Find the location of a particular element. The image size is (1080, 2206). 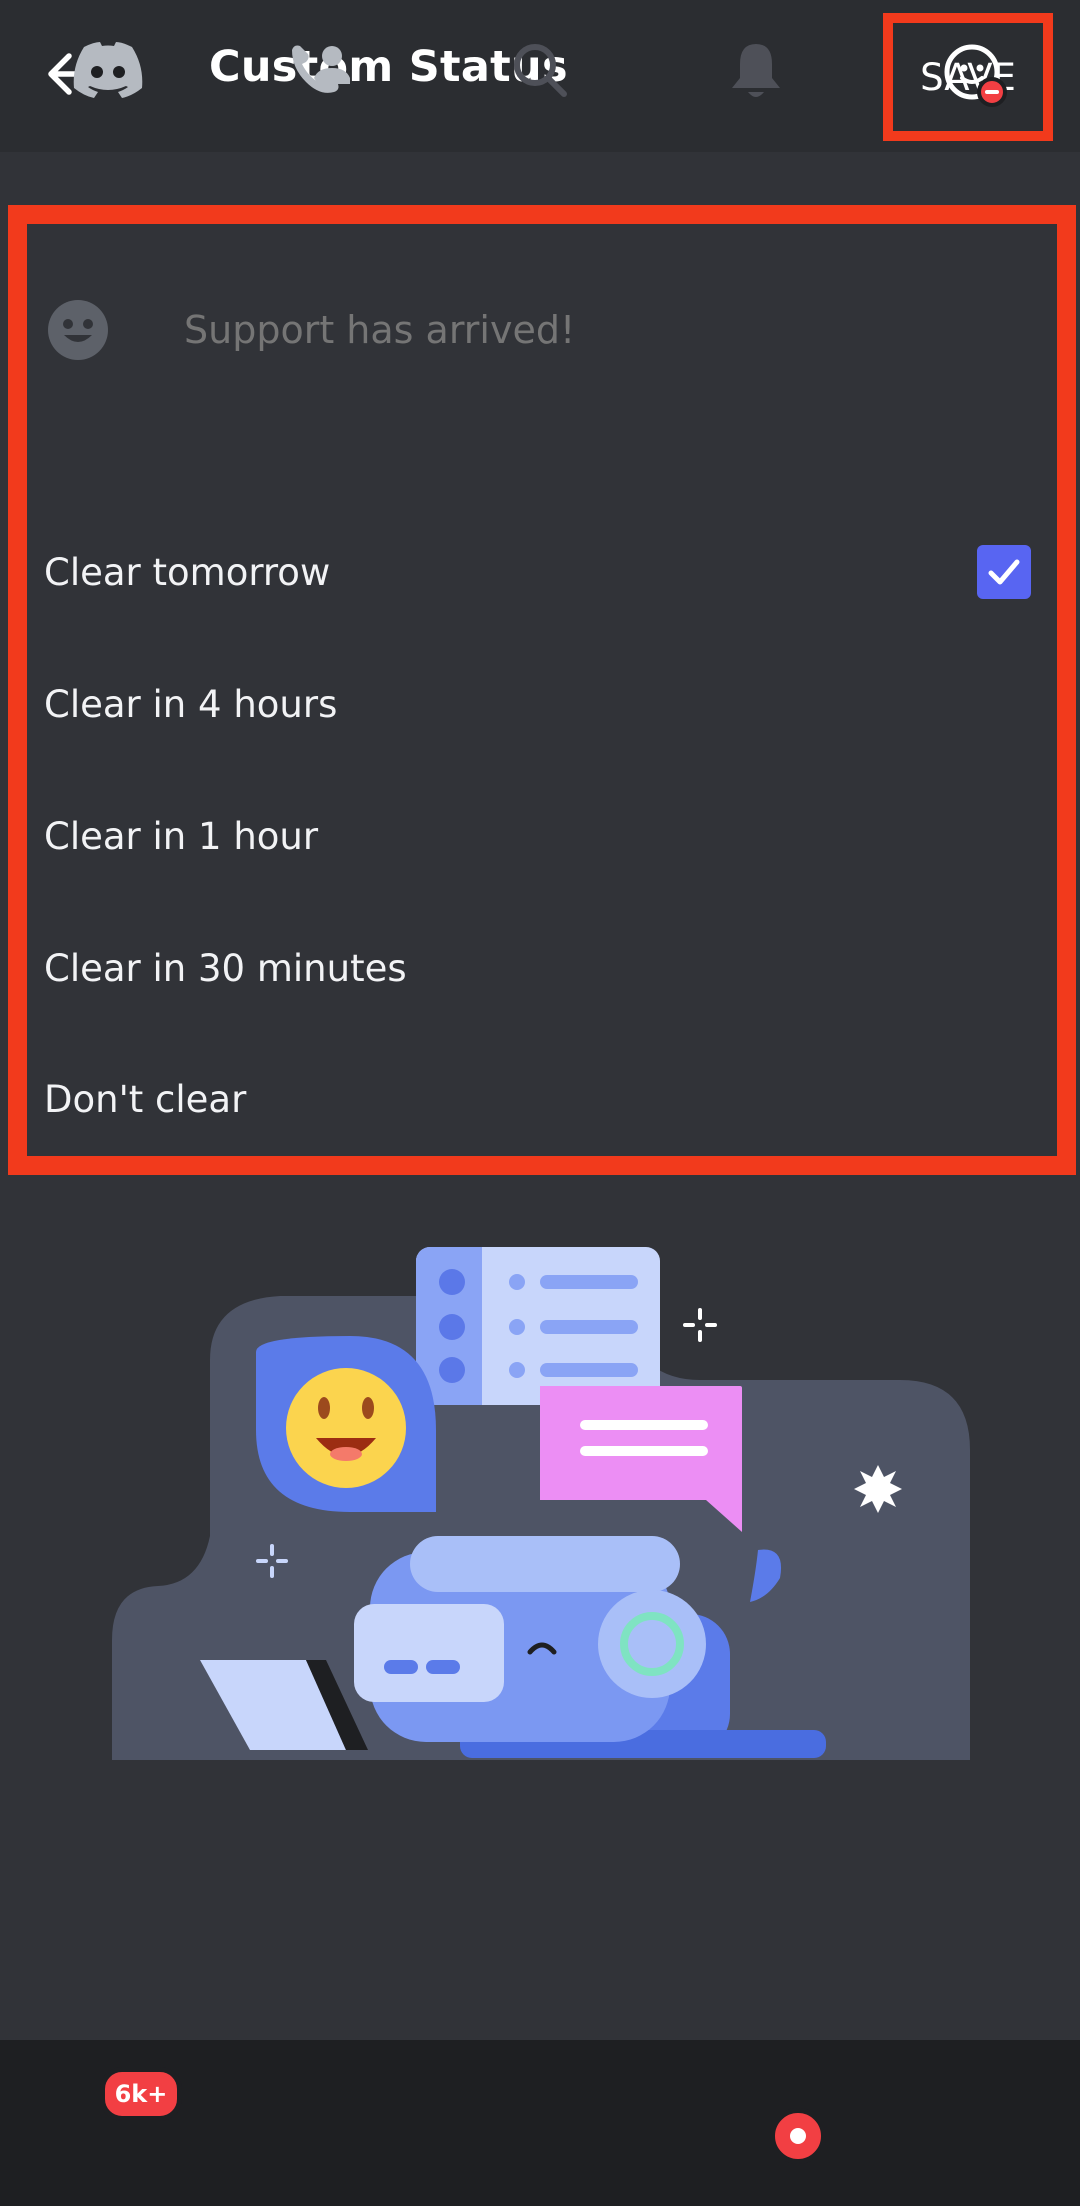

option-clear-4-hours: Clear in 4 hours is located at coordinates (539, 704).